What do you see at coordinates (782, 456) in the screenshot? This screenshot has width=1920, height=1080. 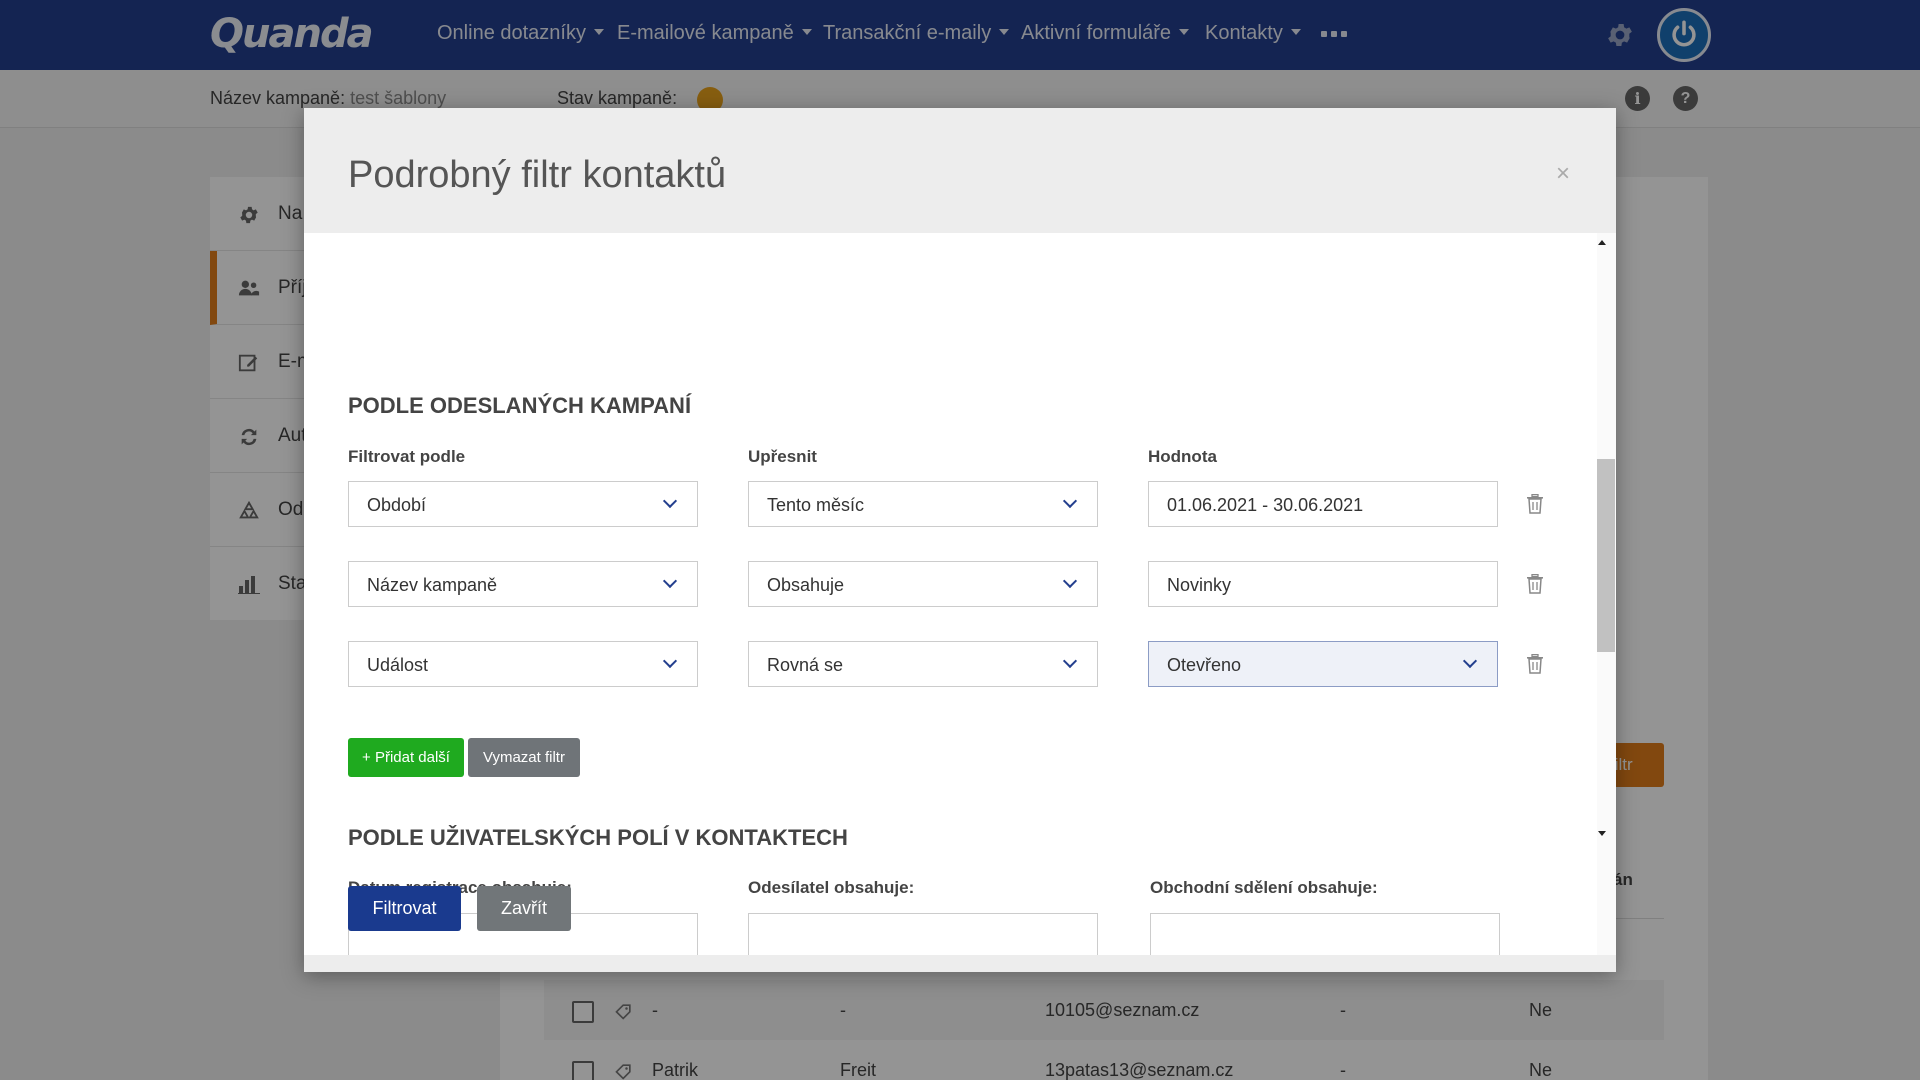 I see `column-label-refine: Upřesnit` at bounding box center [782, 456].